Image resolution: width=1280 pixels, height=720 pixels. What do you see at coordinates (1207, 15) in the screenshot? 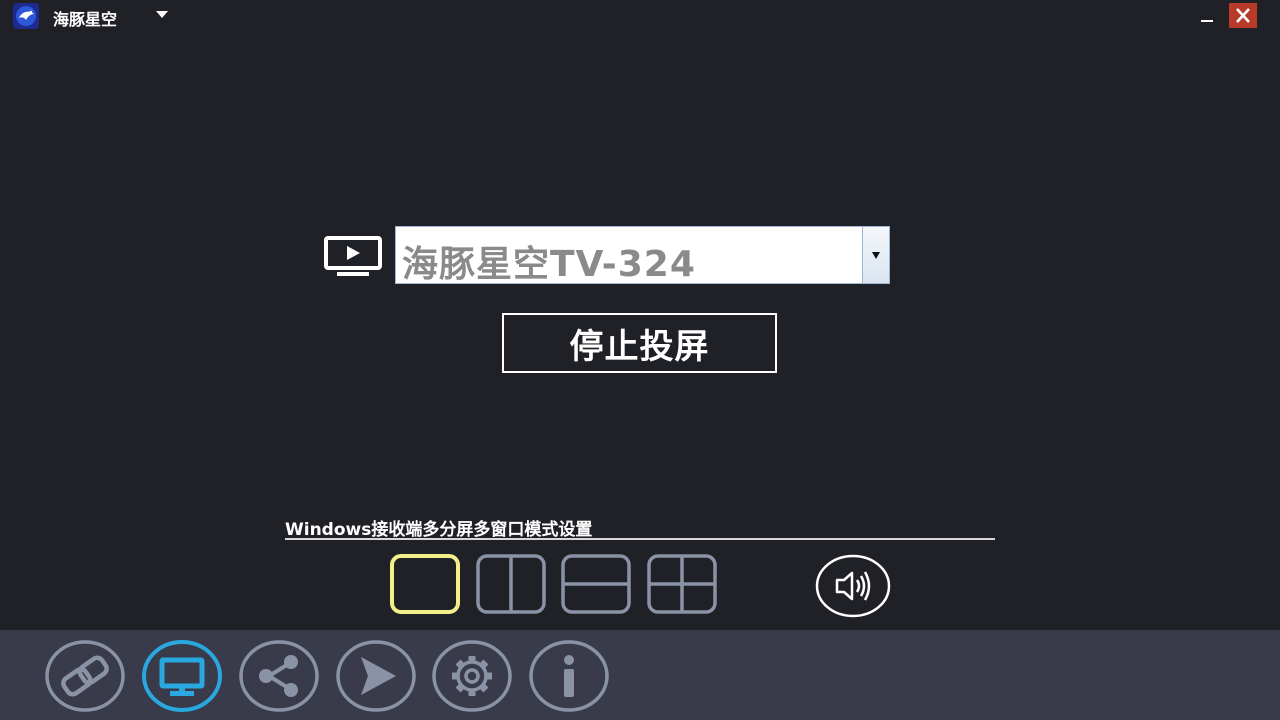
I see `minimize-button` at bounding box center [1207, 15].